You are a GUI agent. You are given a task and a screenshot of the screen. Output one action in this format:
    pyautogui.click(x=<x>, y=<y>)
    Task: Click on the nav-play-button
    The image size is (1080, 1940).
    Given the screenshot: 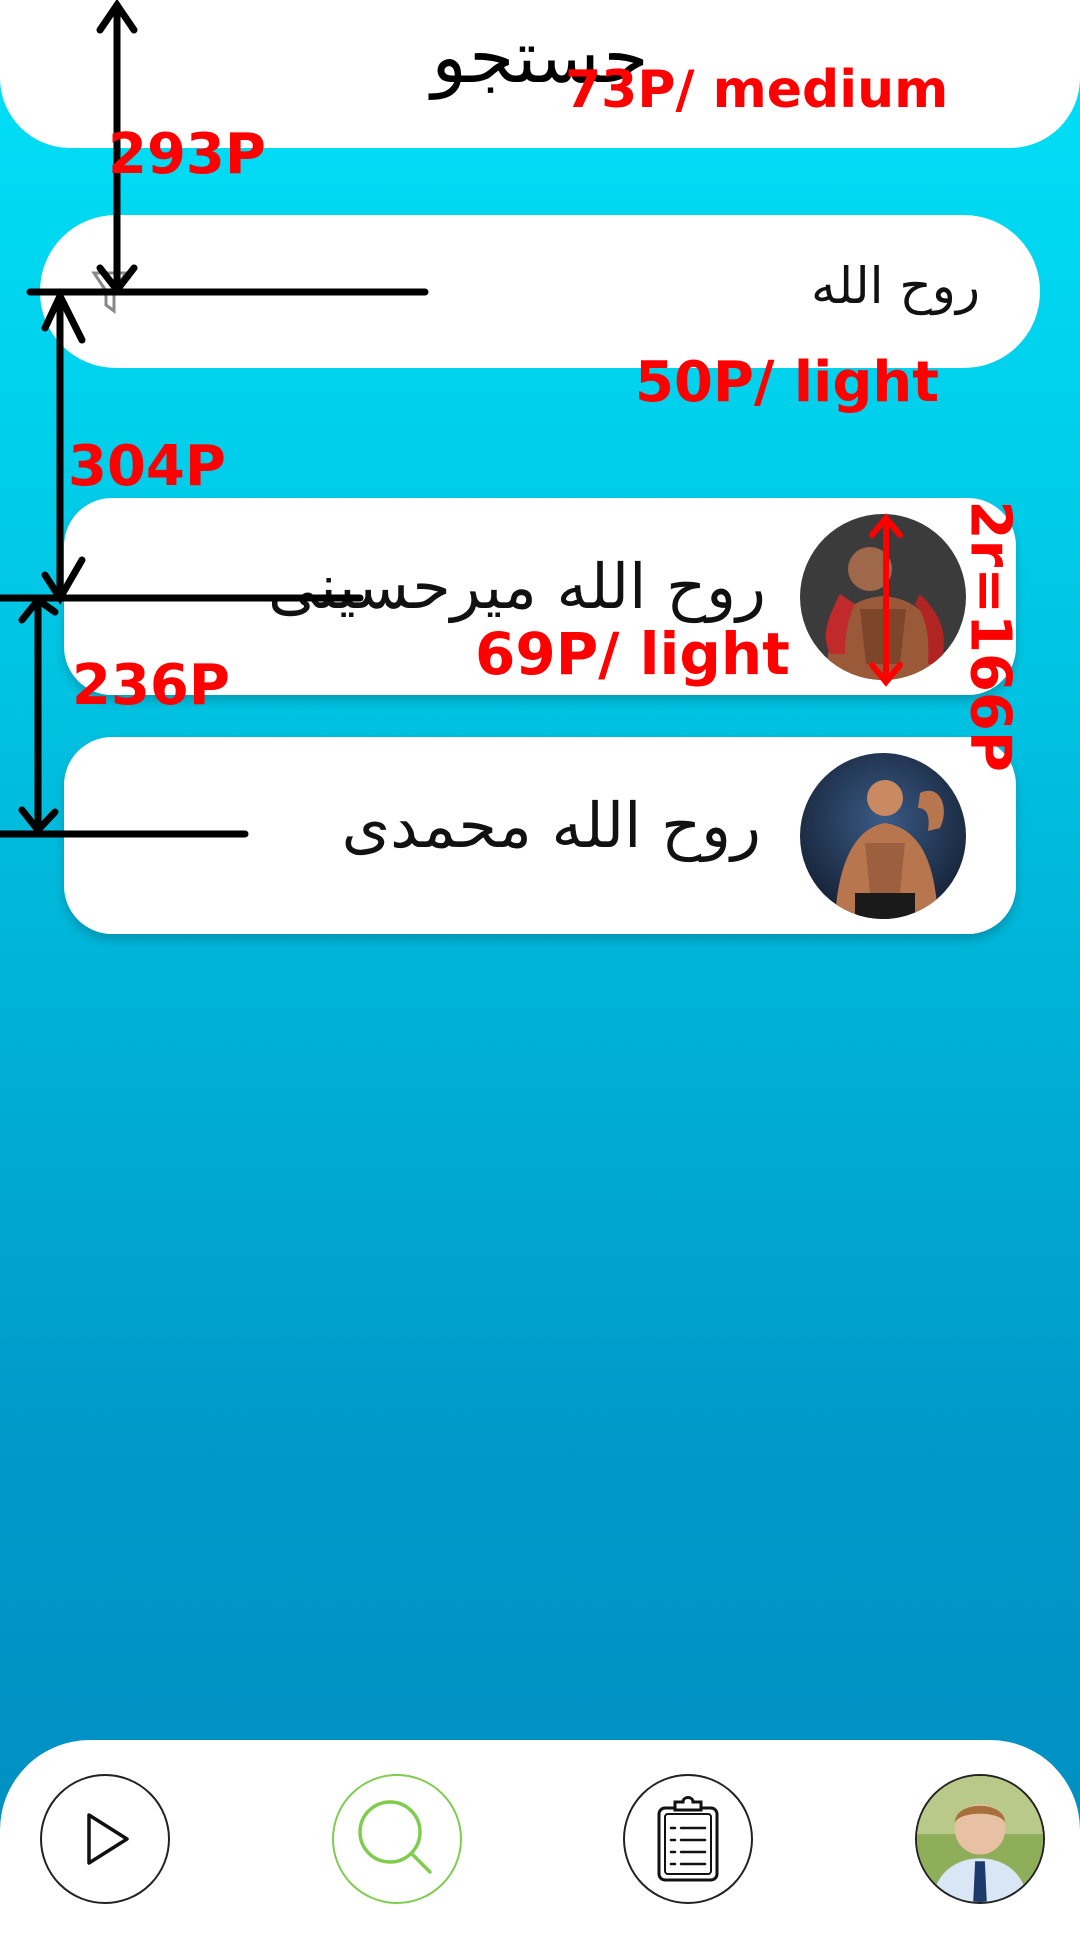 What is the action you would take?
    pyautogui.click(x=105, y=1839)
    